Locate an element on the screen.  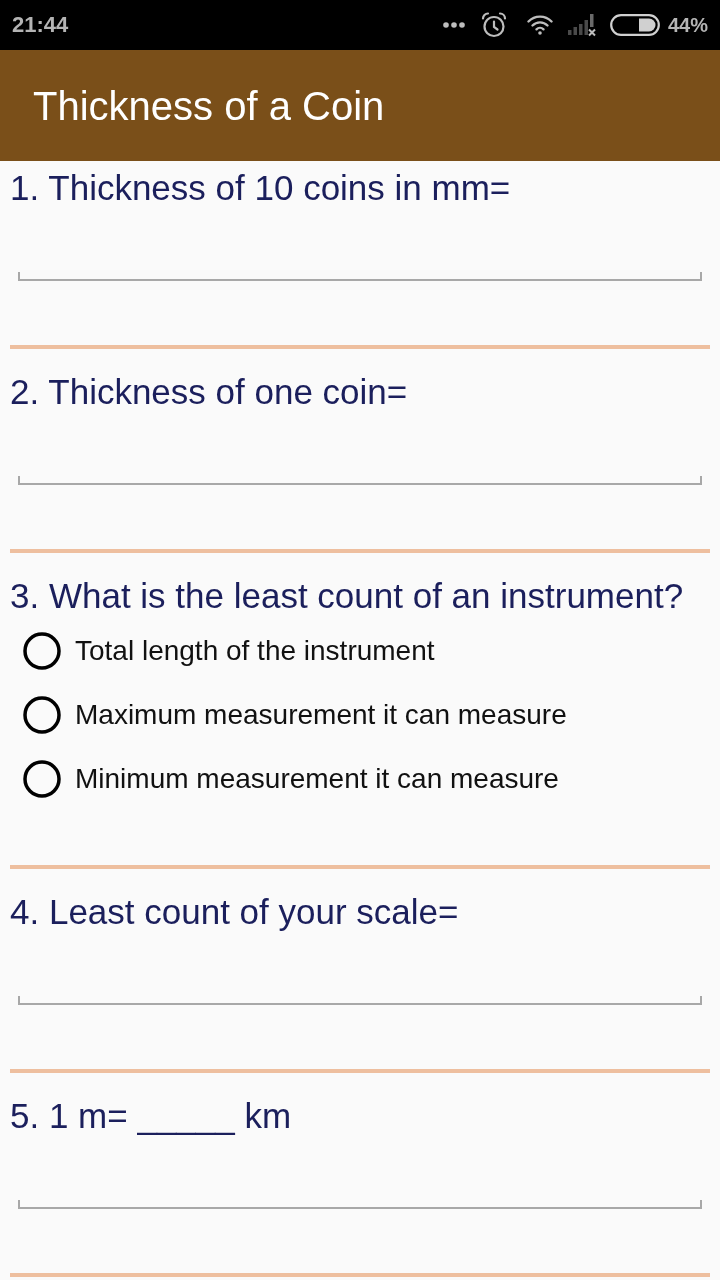
question-text: 5. 1 m= _____ km is located at coordinates (150, 1116).